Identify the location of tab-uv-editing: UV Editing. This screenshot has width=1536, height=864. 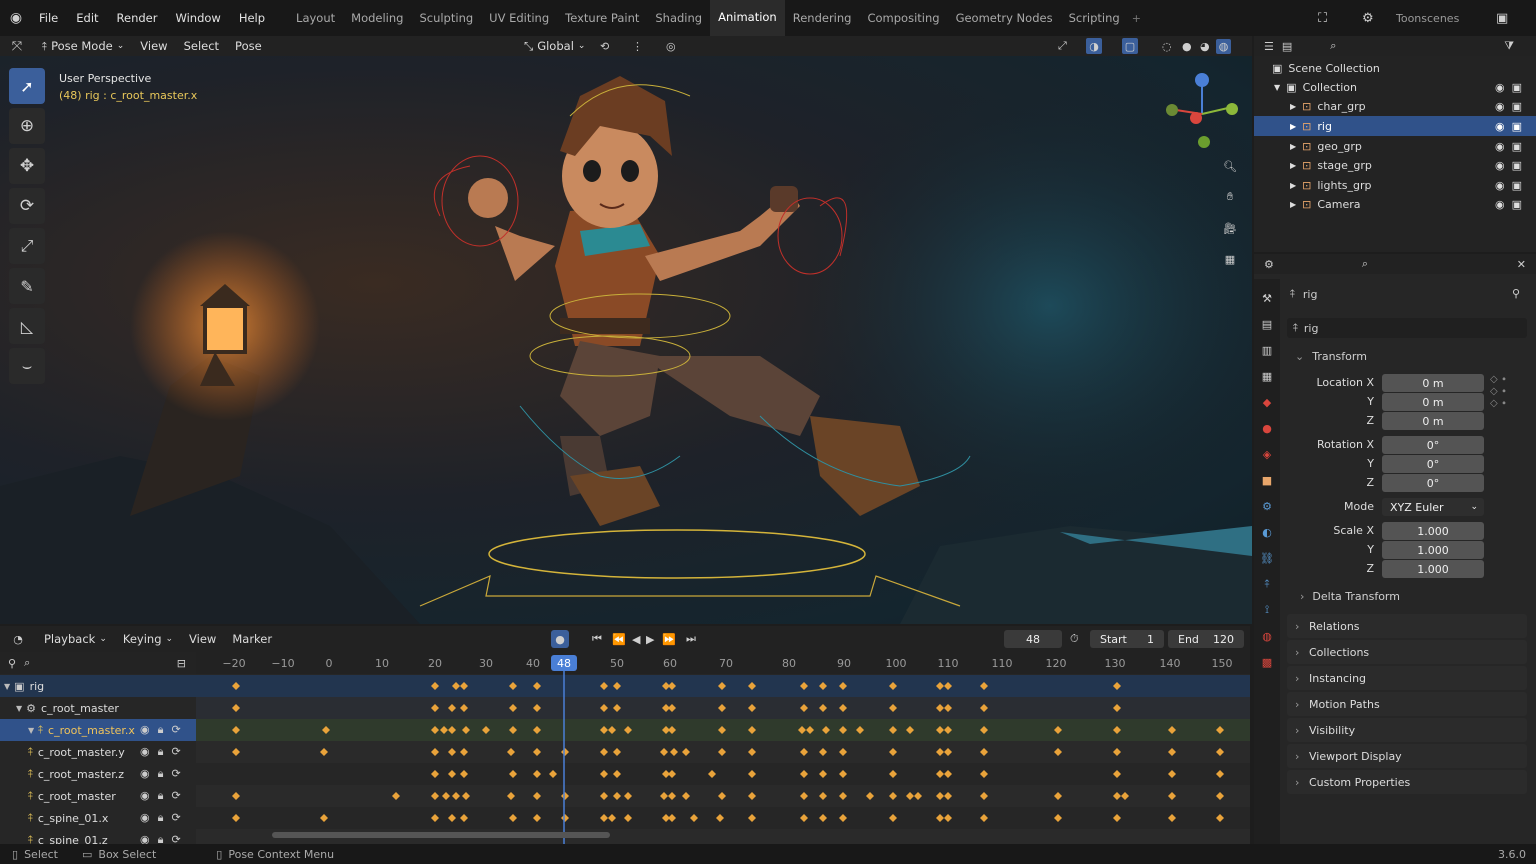
(519, 18).